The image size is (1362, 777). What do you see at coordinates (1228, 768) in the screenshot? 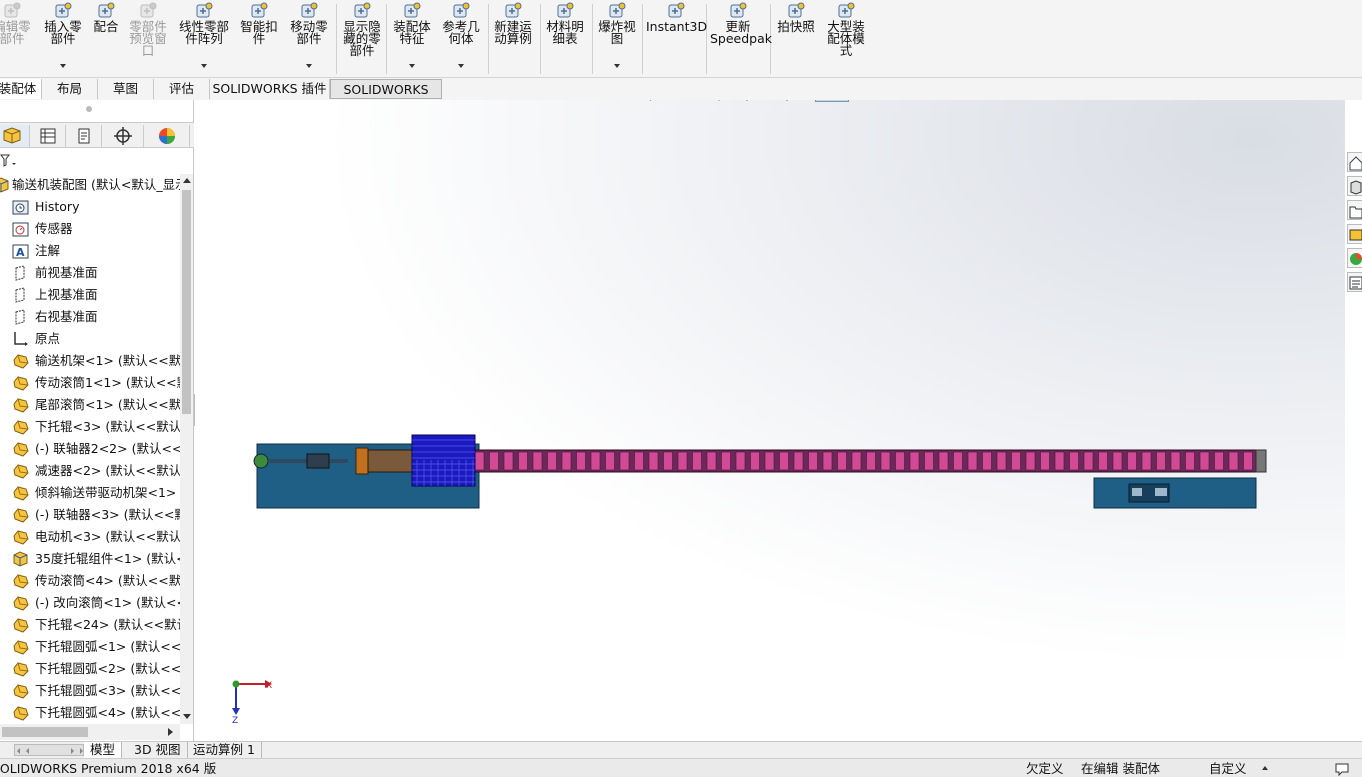
I see `units-selector: 自定义` at bounding box center [1228, 768].